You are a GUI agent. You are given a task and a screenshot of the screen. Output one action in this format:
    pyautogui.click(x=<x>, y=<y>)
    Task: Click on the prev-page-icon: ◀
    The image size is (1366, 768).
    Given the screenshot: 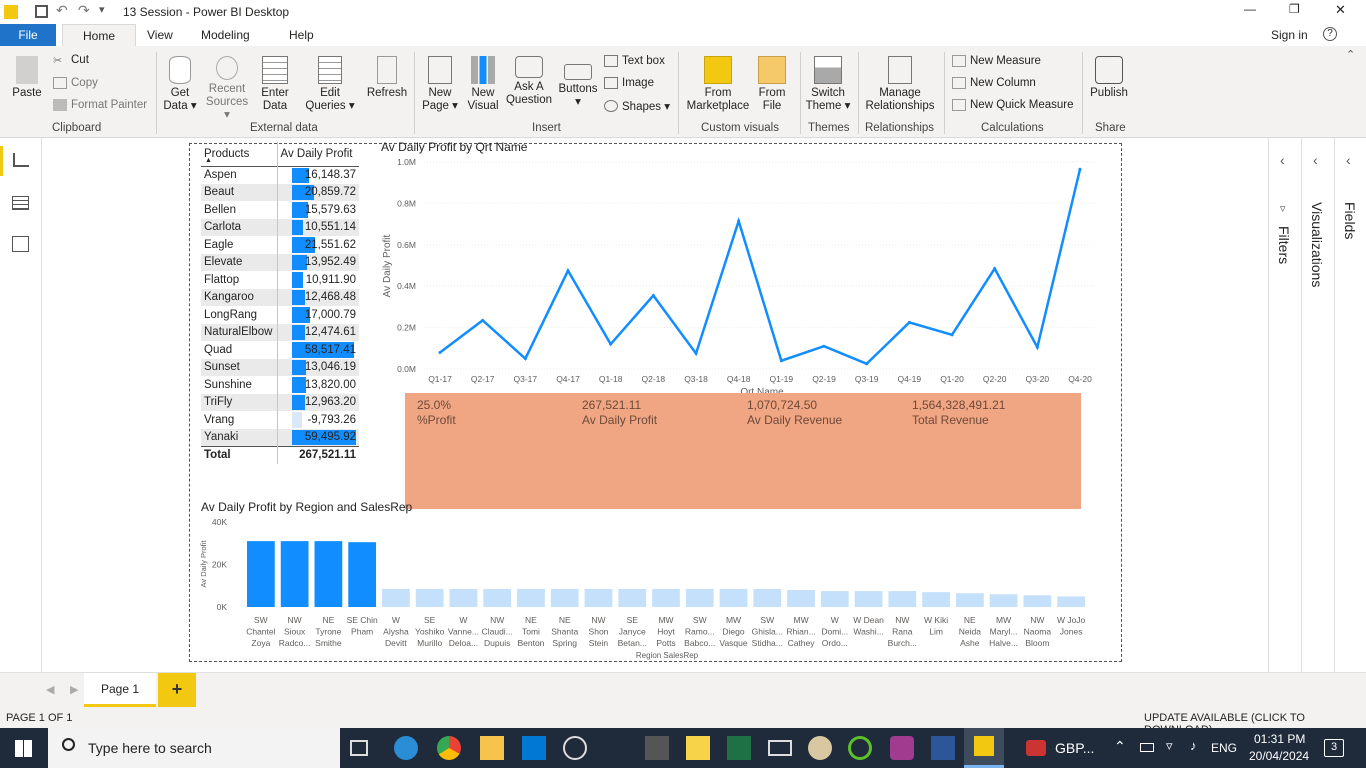 What is the action you would take?
    pyautogui.click(x=50, y=689)
    